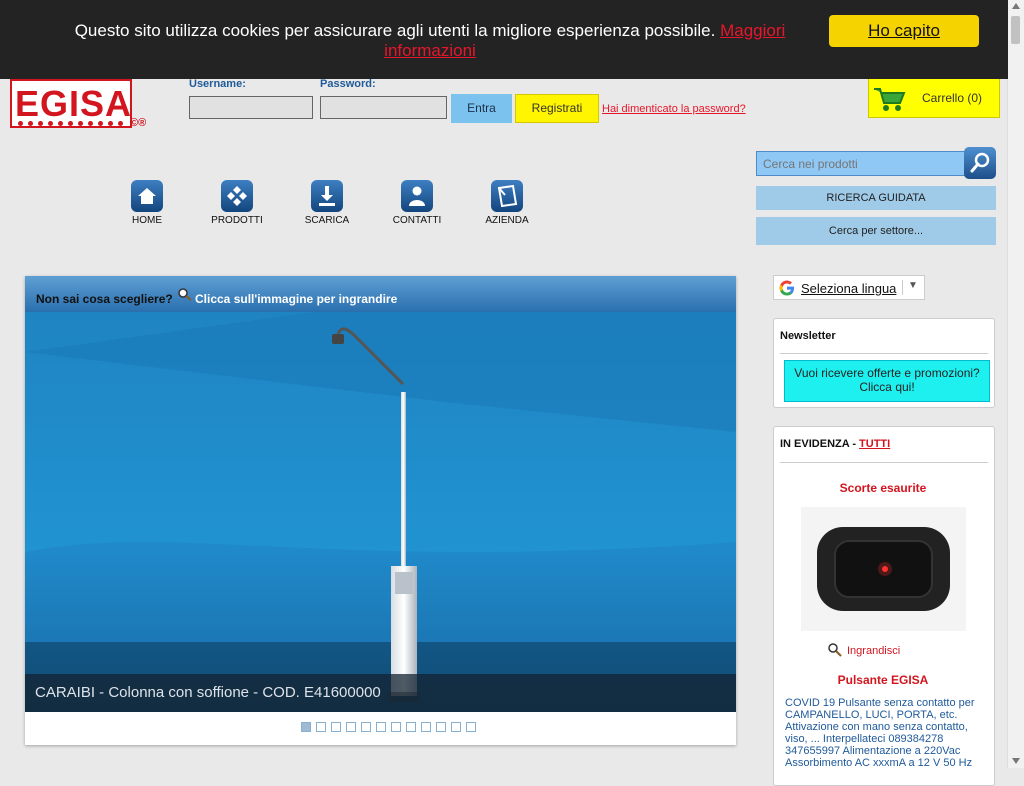  What do you see at coordinates (296, 299) in the screenshot?
I see `slider-hint: Clicca sull'immagine per ingrandire` at bounding box center [296, 299].